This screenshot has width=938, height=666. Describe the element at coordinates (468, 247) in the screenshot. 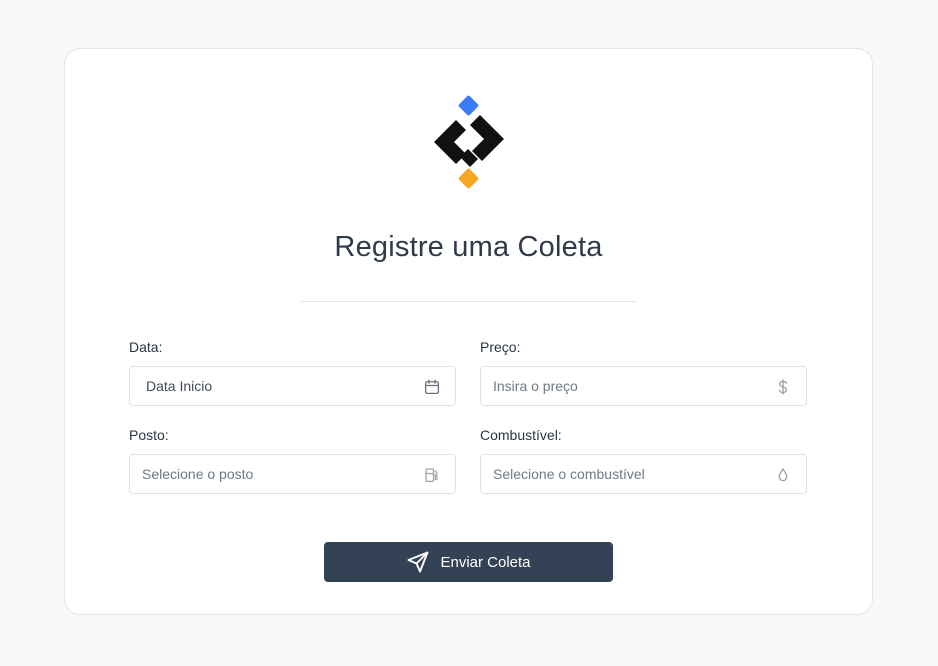

I see `page-title: Registre uma Coleta` at that location.